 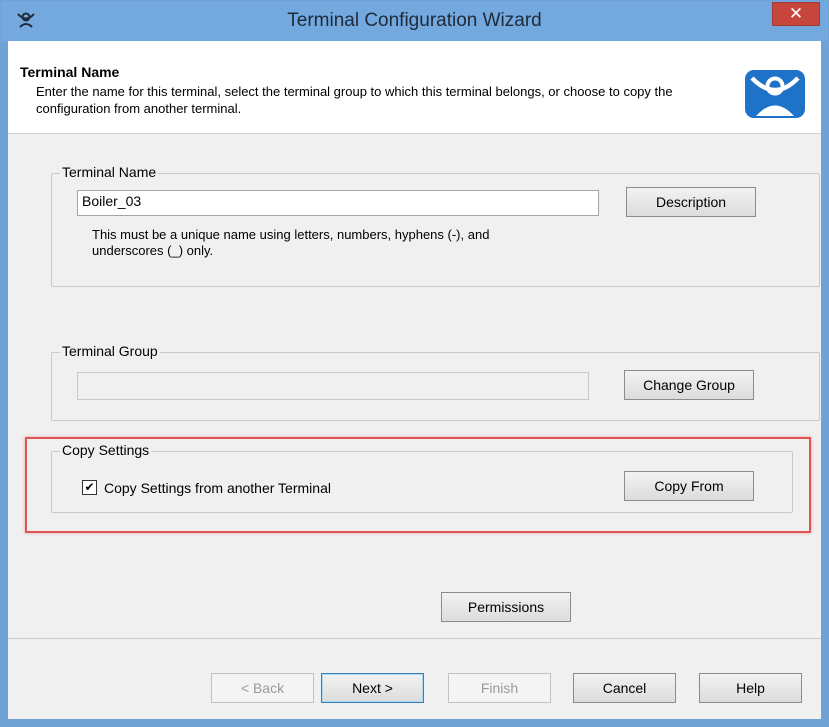 What do you see at coordinates (338, 203) in the screenshot?
I see `terminal-name-input: Boiler_03` at bounding box center [338, 203].